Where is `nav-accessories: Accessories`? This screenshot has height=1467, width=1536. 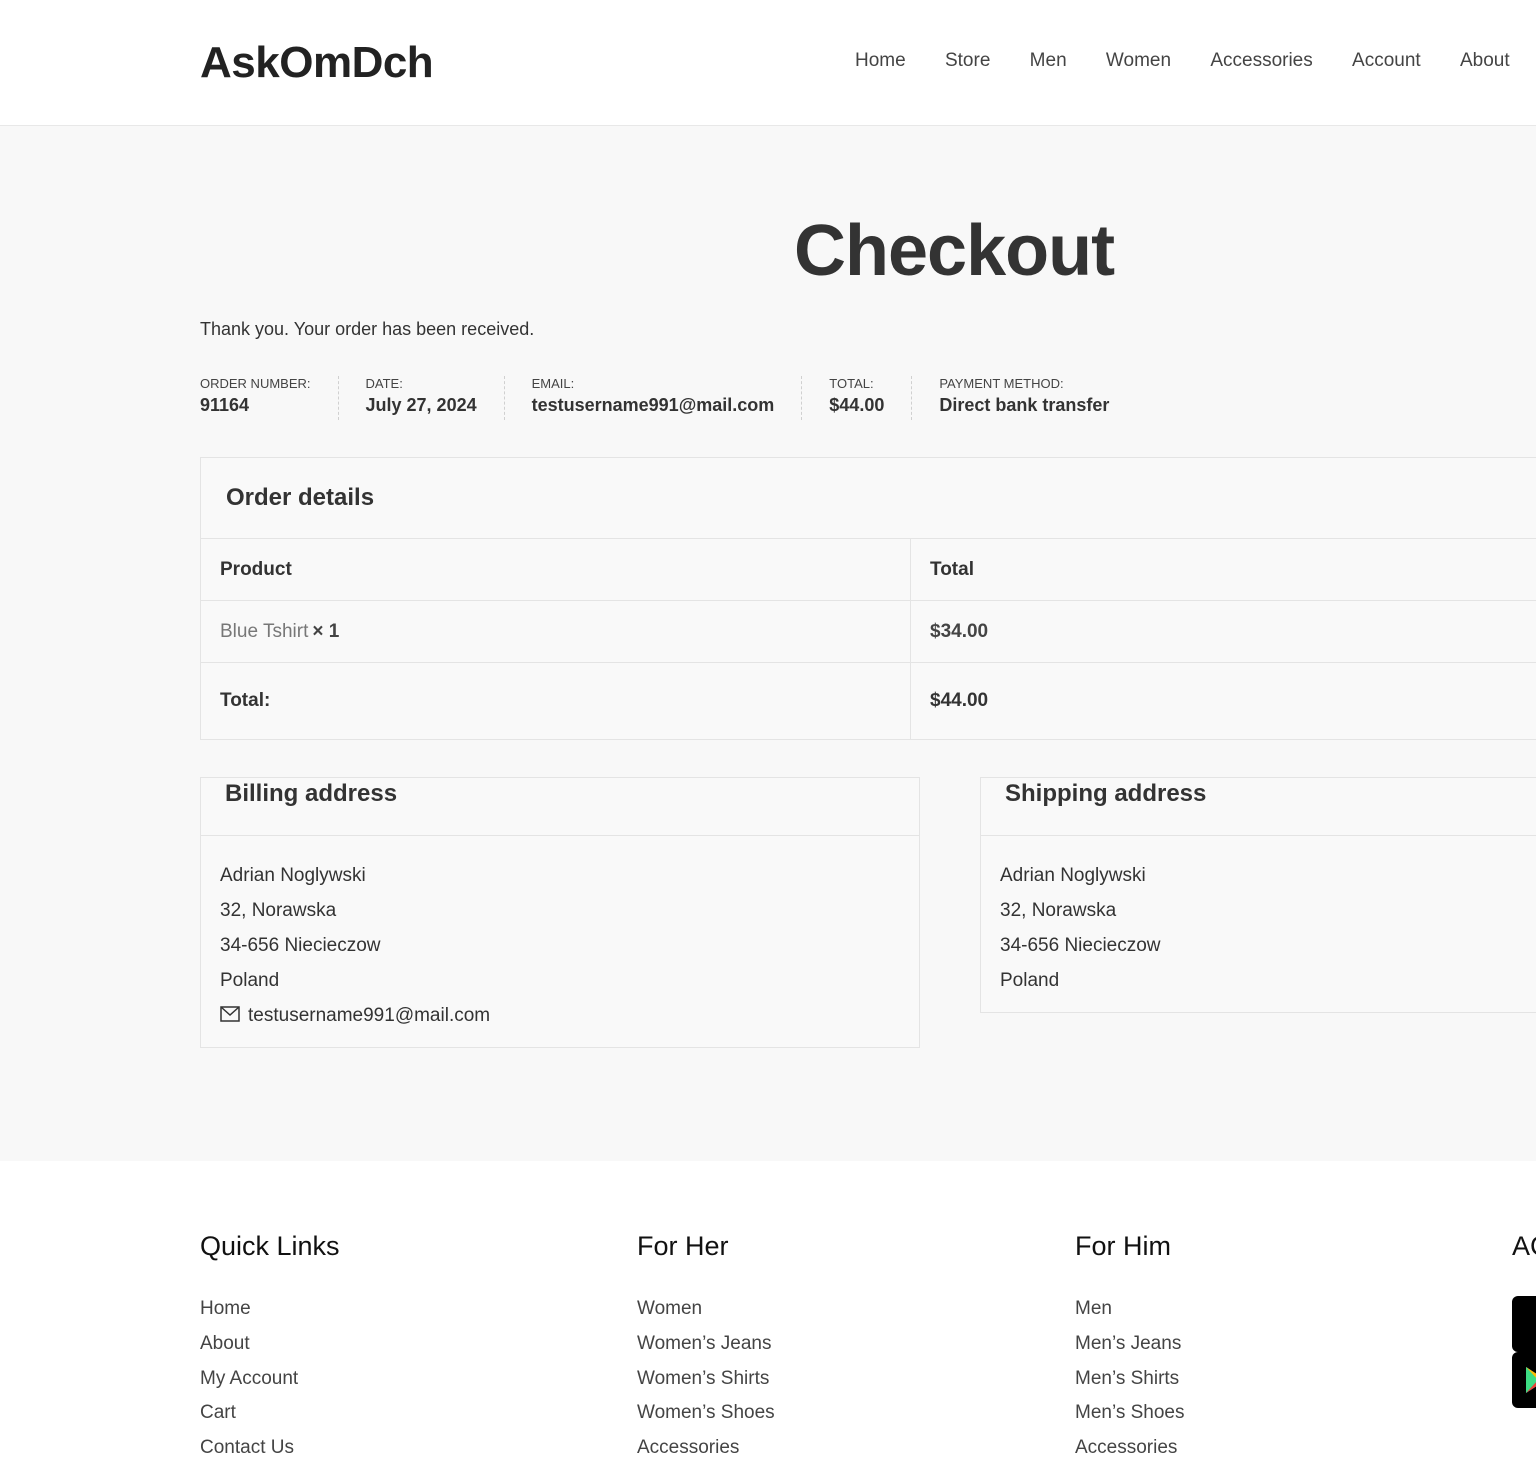
nav-accessories: Accessories is located at coordinates (1261, 61).